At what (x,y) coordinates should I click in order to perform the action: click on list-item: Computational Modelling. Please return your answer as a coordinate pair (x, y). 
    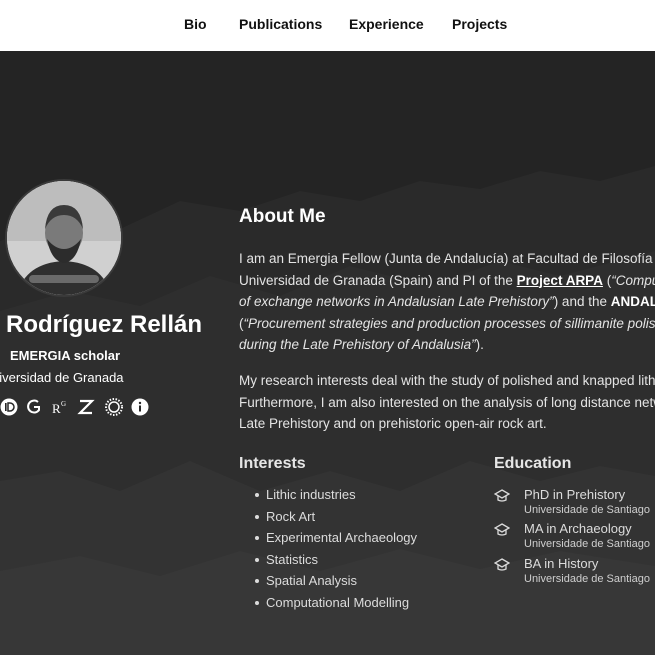
    Looking at the image, I should click on (333, 603).